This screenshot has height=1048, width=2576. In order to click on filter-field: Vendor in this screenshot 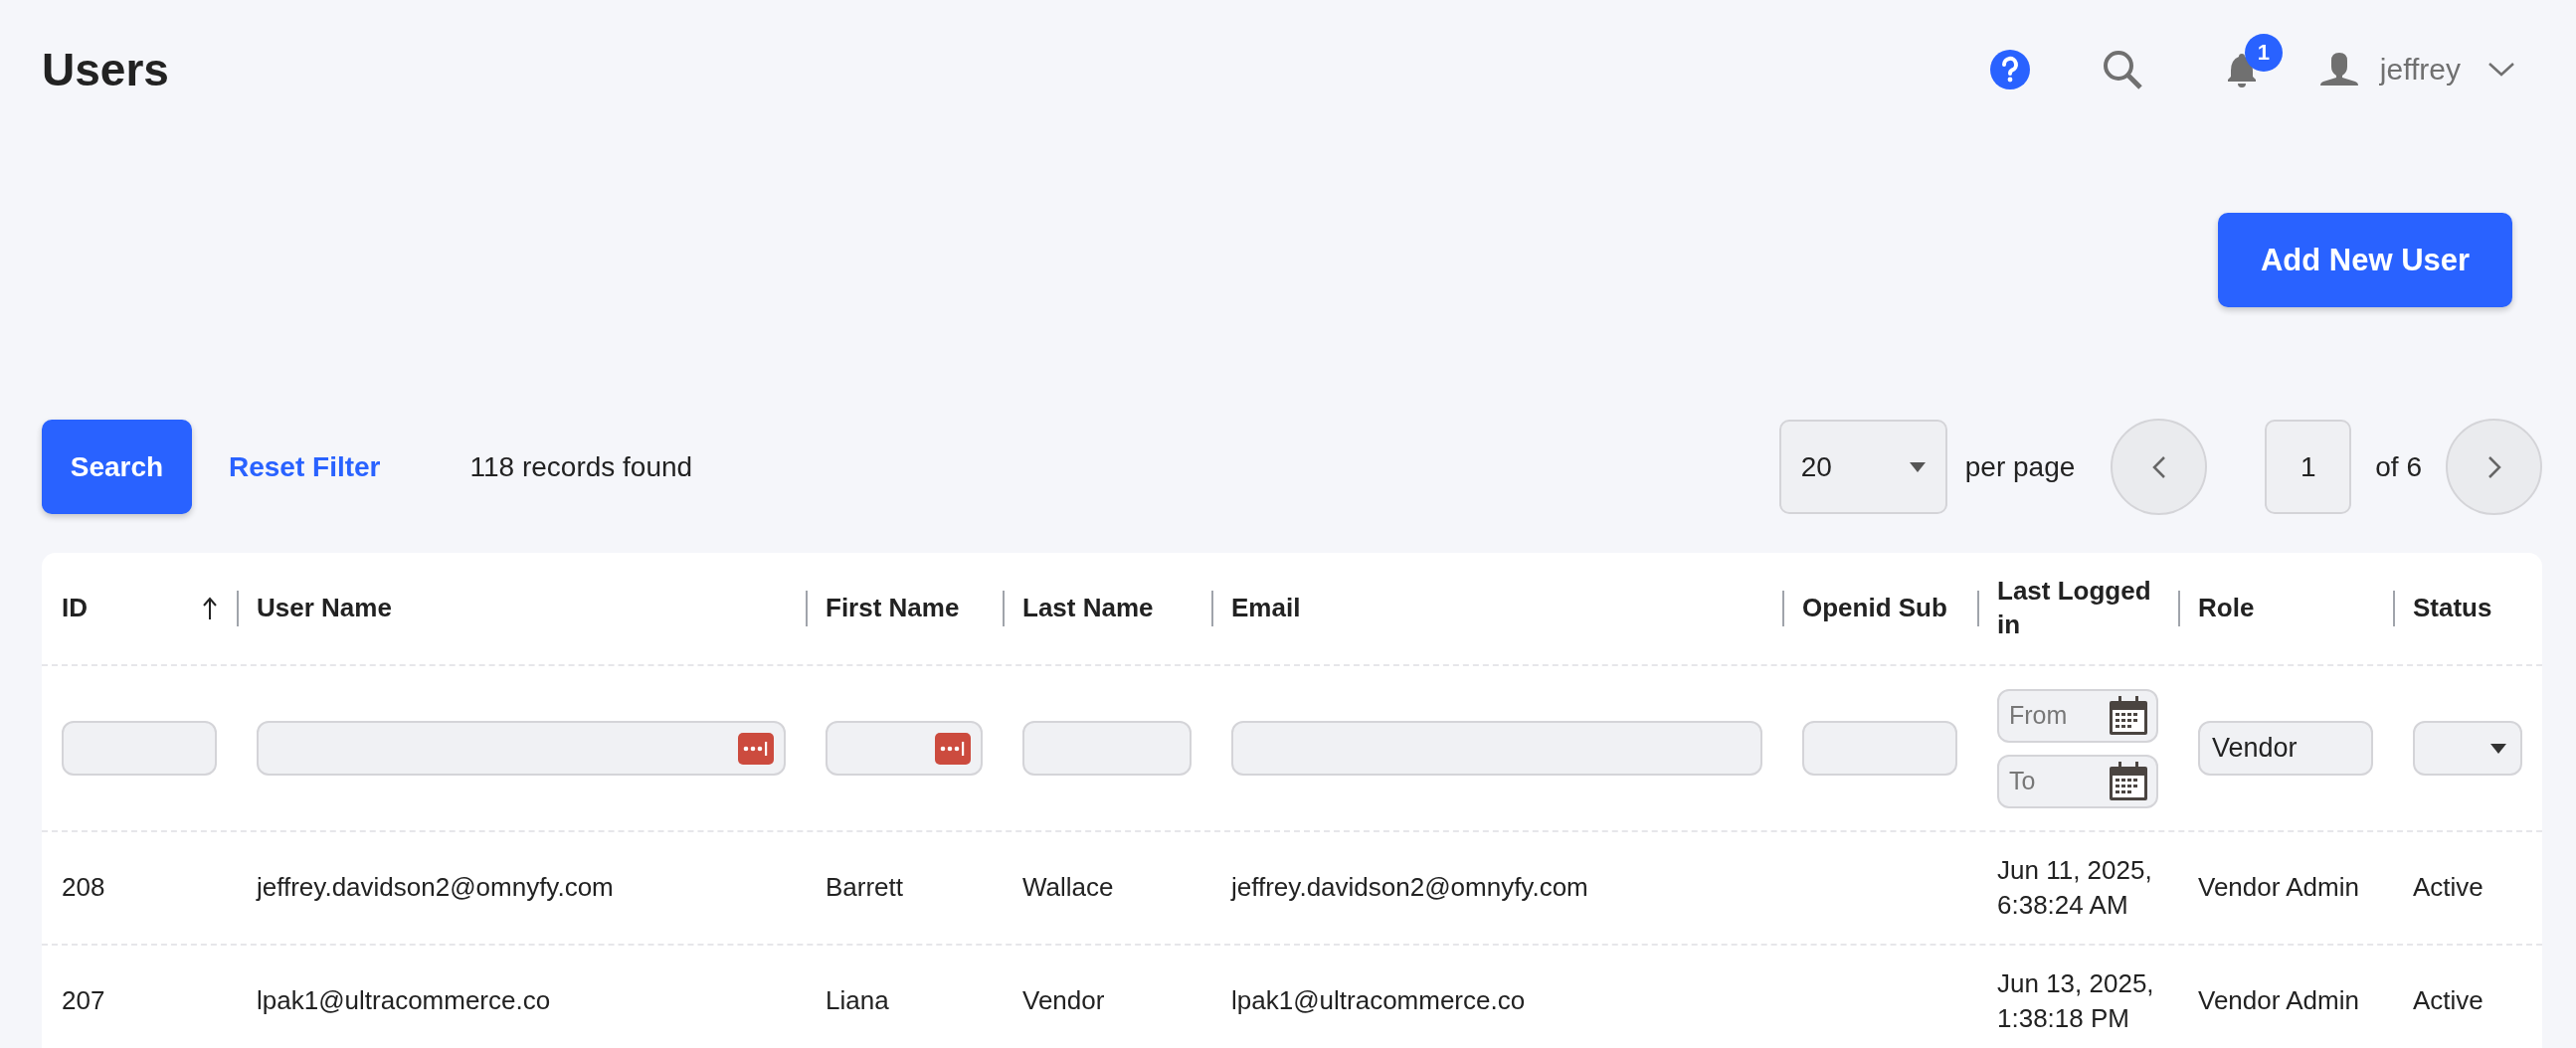, I will do `click(2285, 748)`.